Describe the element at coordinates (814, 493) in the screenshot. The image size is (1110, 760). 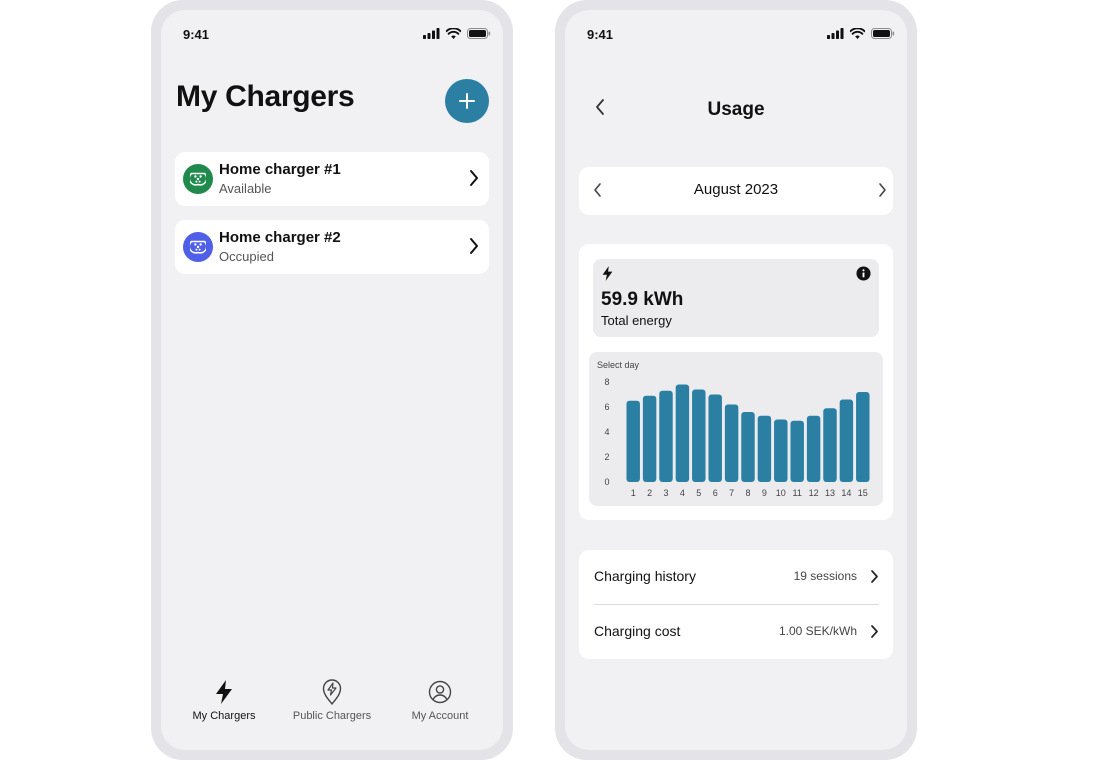
I see `x-tick-label: 12` at that location.